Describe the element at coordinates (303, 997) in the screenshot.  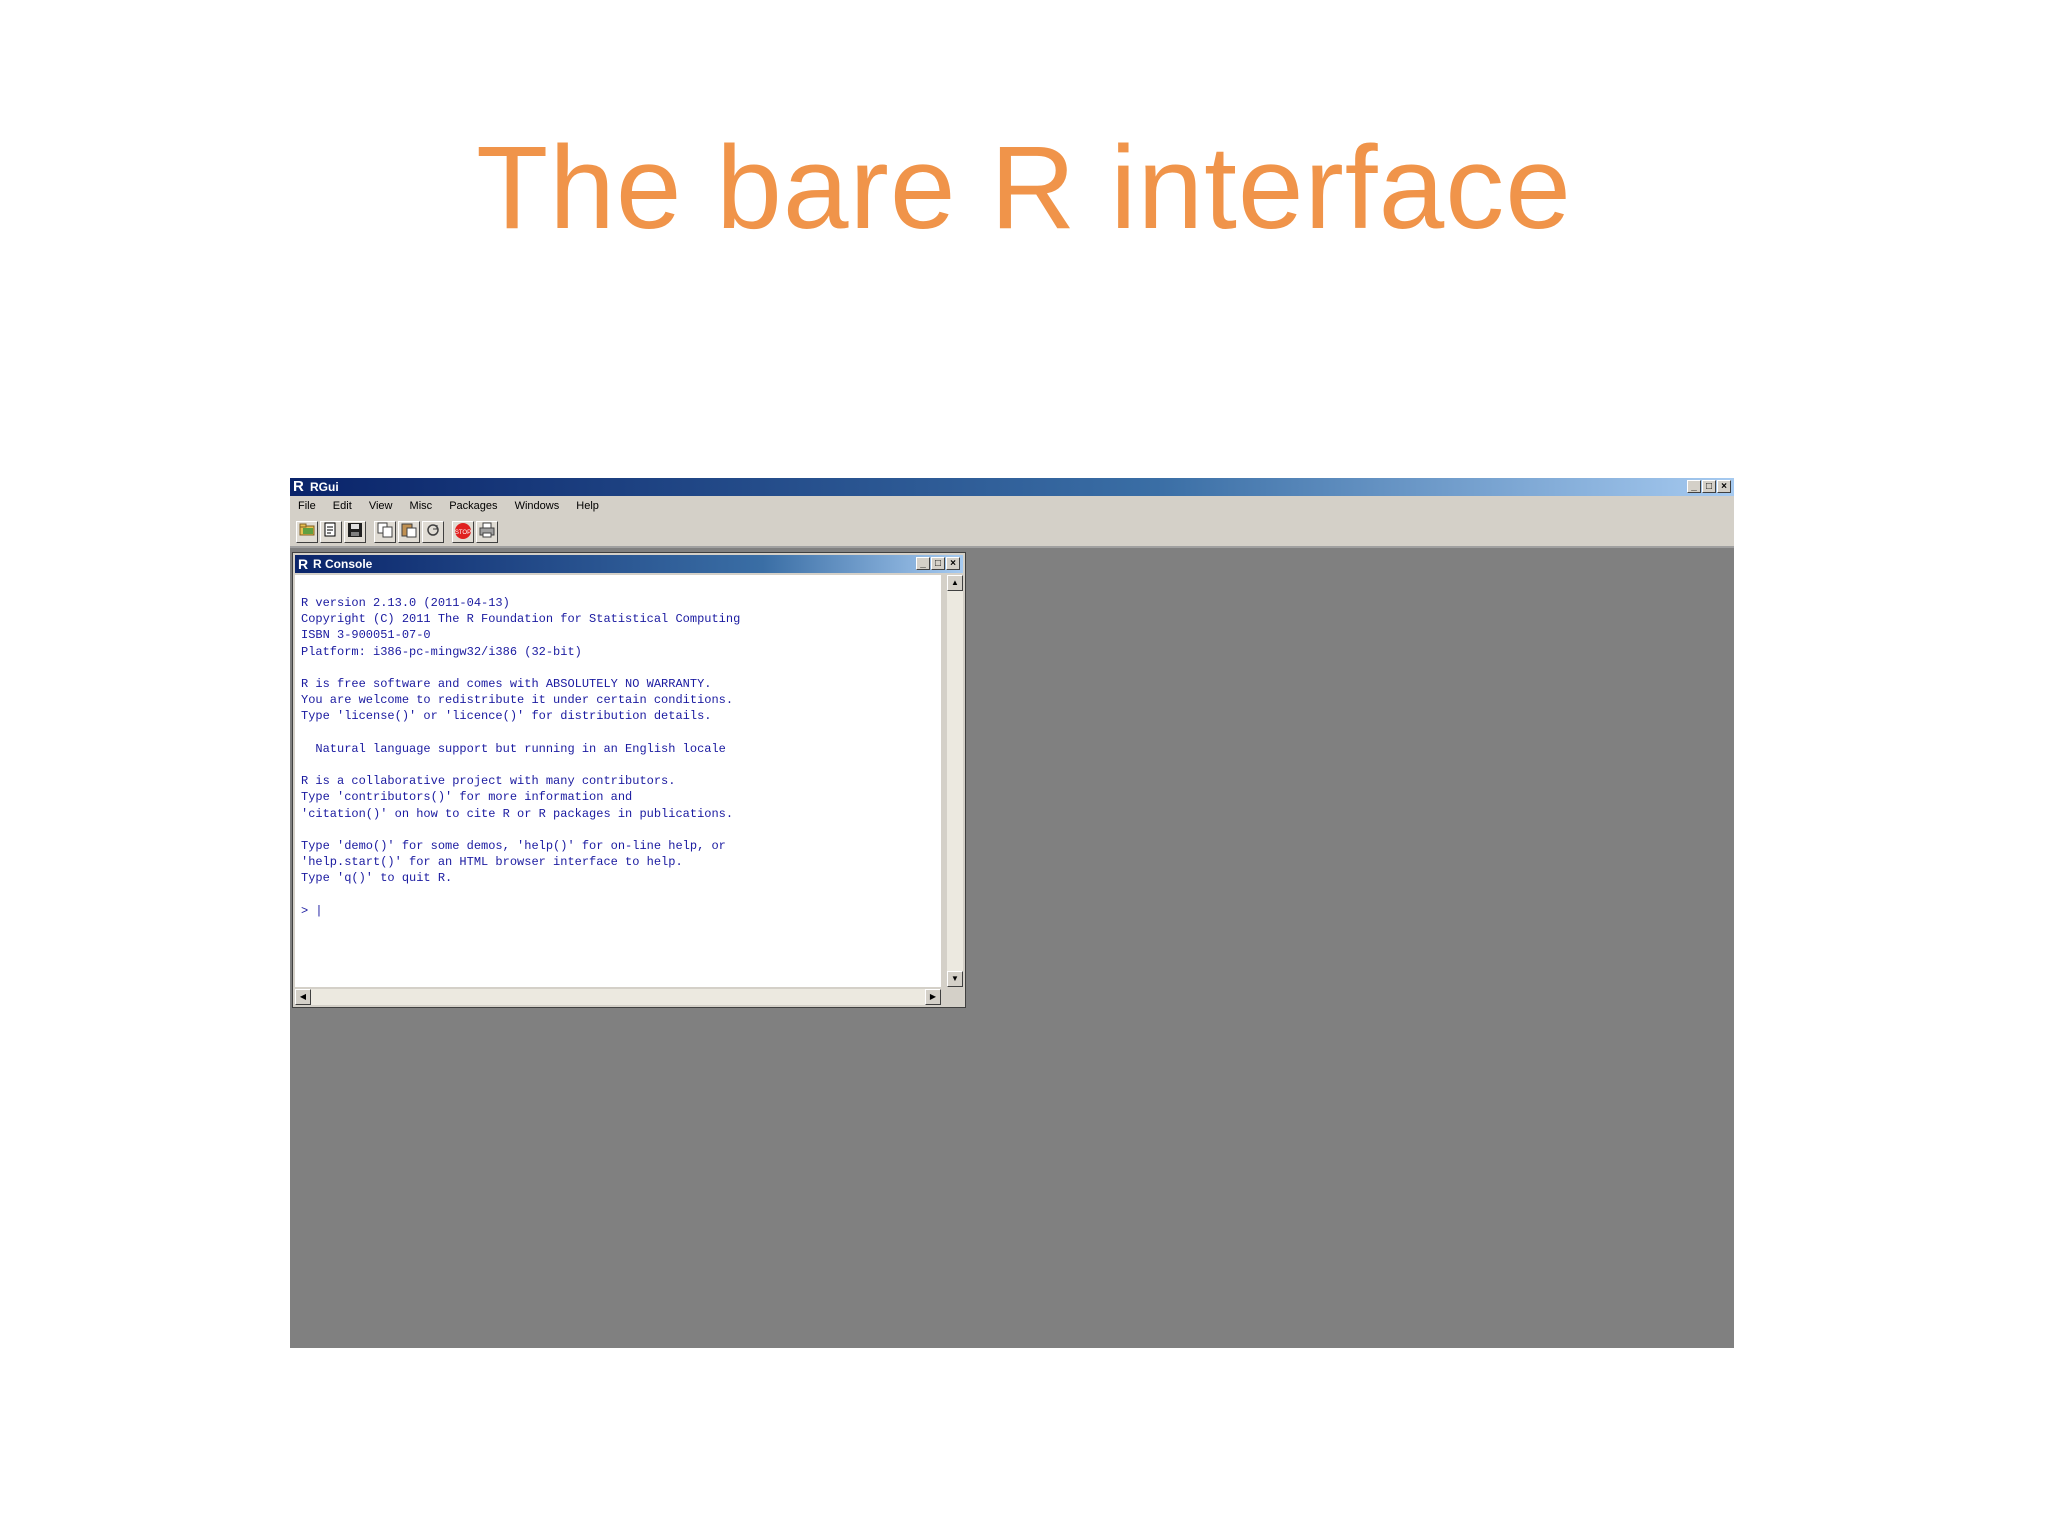
I see `scroll-left-icon: ◀` at that location.